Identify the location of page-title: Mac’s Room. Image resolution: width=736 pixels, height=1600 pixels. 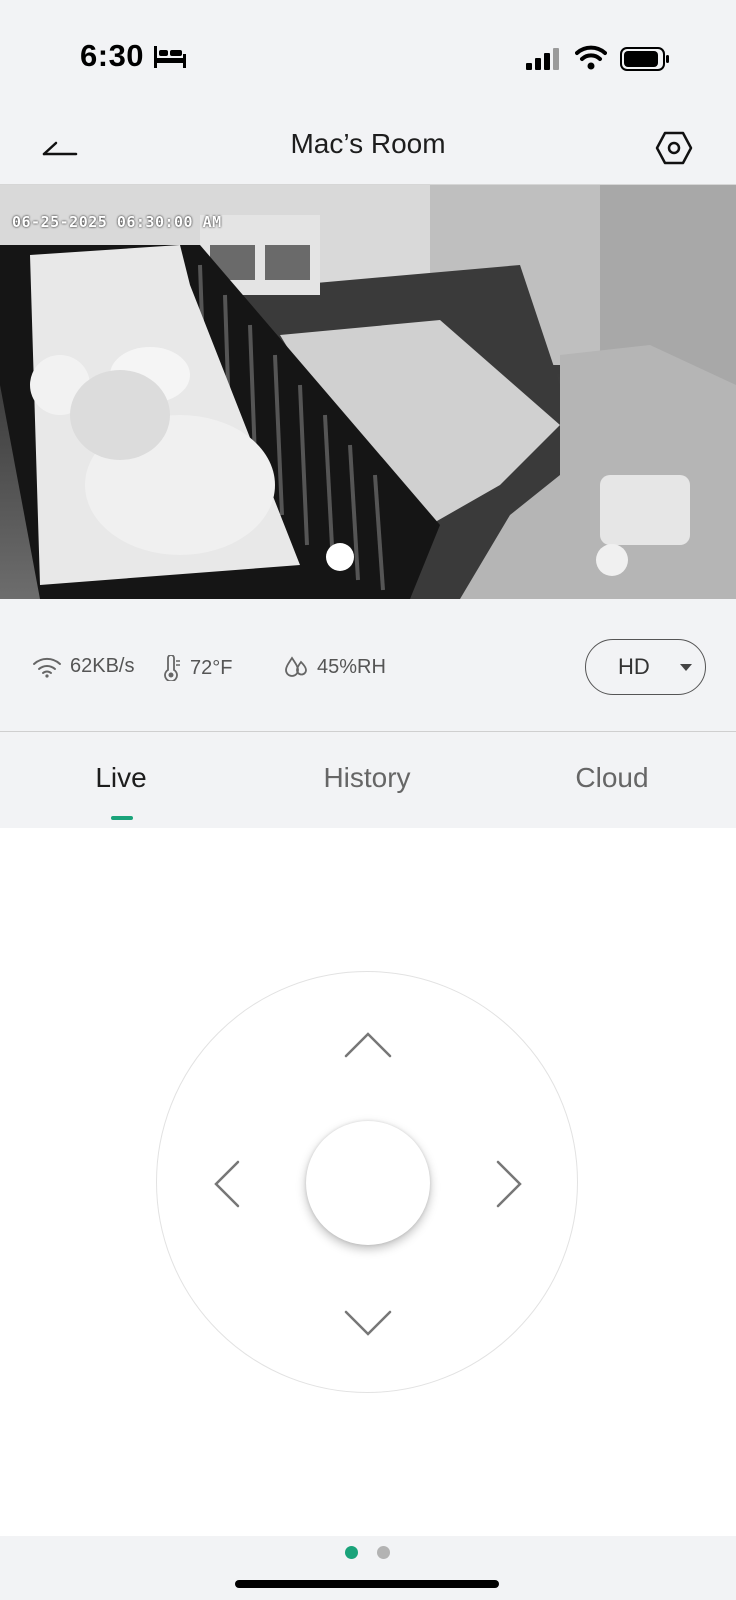
(368, 143).